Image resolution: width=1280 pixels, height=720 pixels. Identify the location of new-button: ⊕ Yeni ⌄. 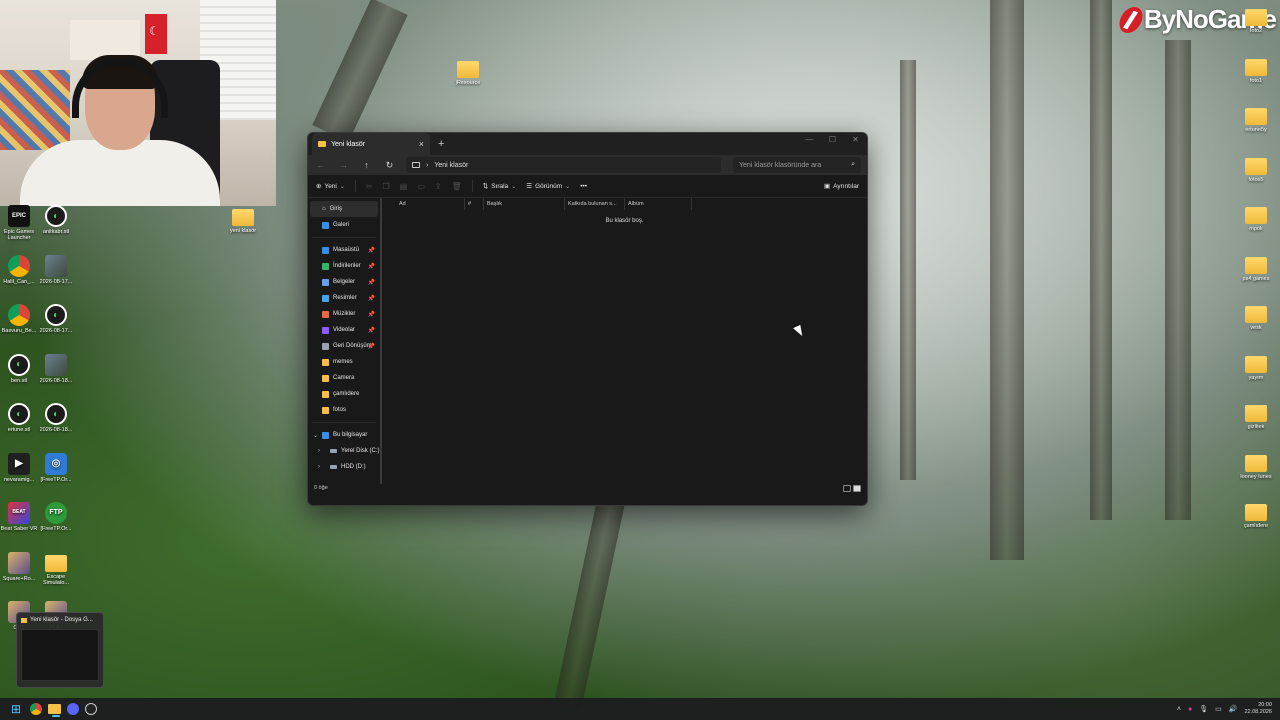
(330, 186).